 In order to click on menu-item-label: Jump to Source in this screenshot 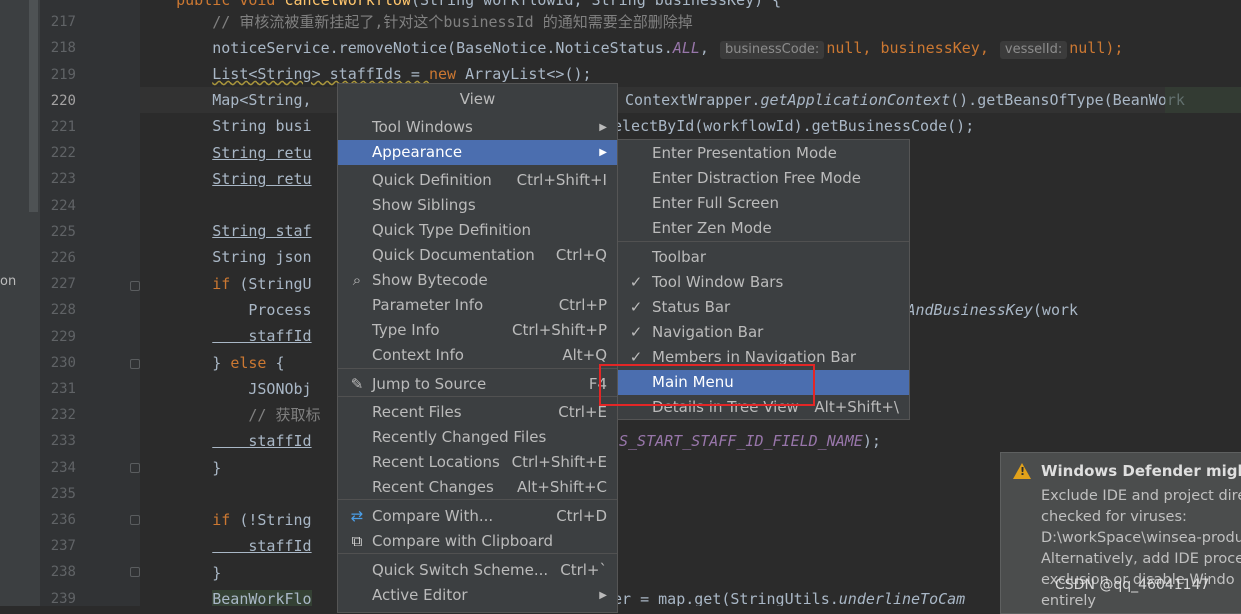, I will do `click(429, 384)`.